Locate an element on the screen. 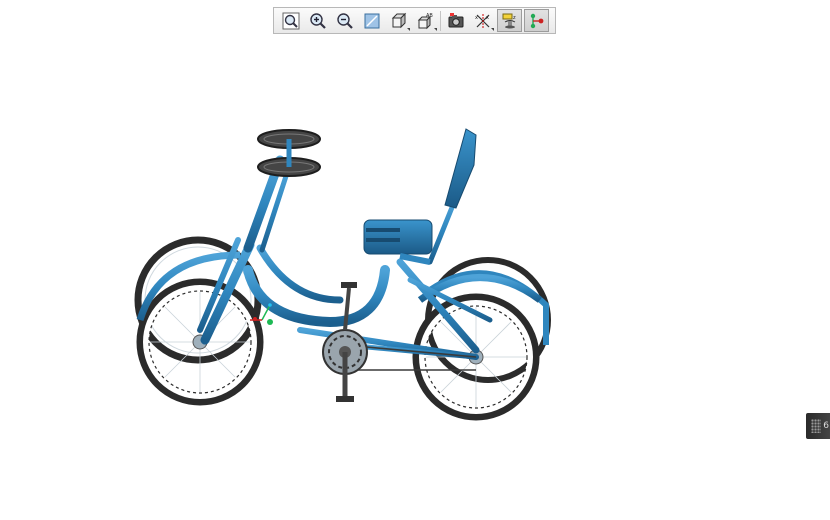 Image resolution: width=830 pixels, height=520 pixels. datum-display-button: x x is located at coordinates (482, 20).